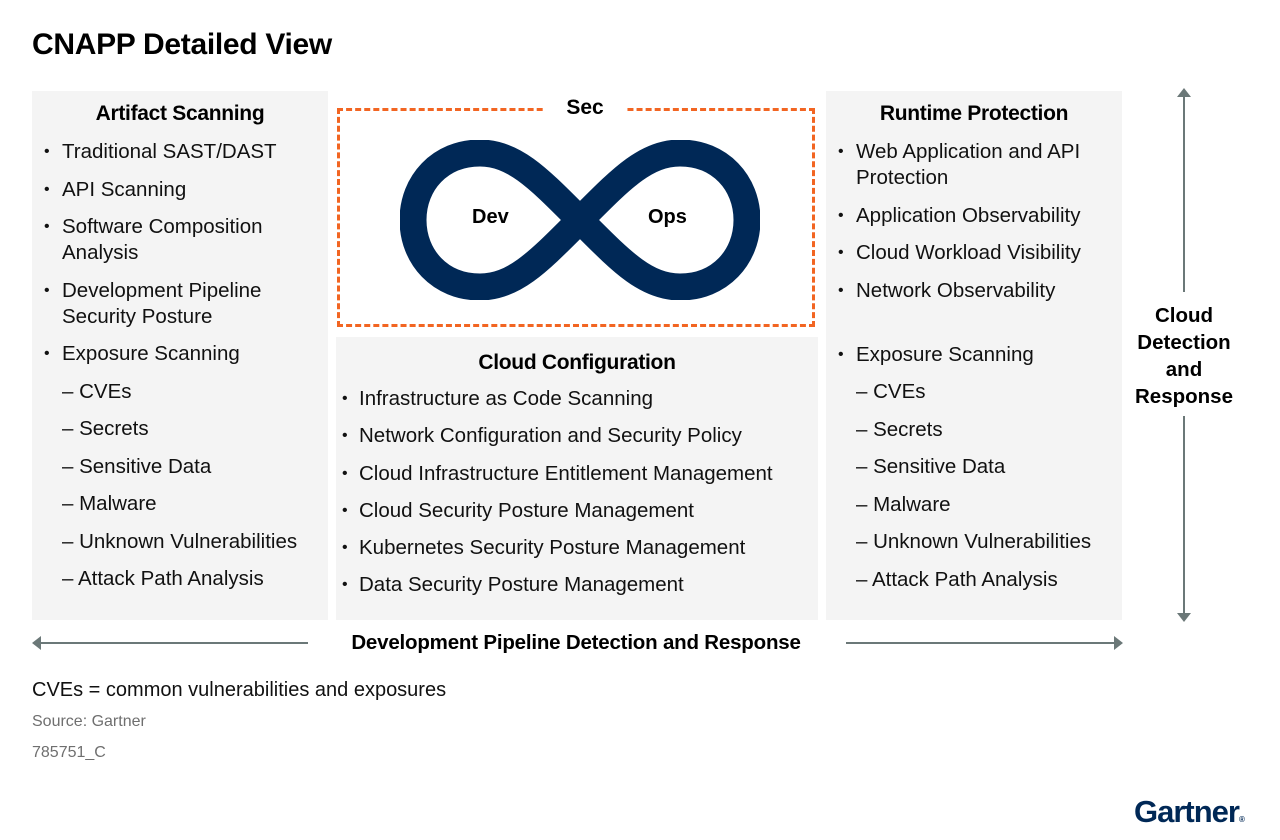 The height and width of the screenshot is (840, 1280). Describe the element at coordinates (89, 721) in the screenshot. I see `source-note: Source: Gartner` at that location.